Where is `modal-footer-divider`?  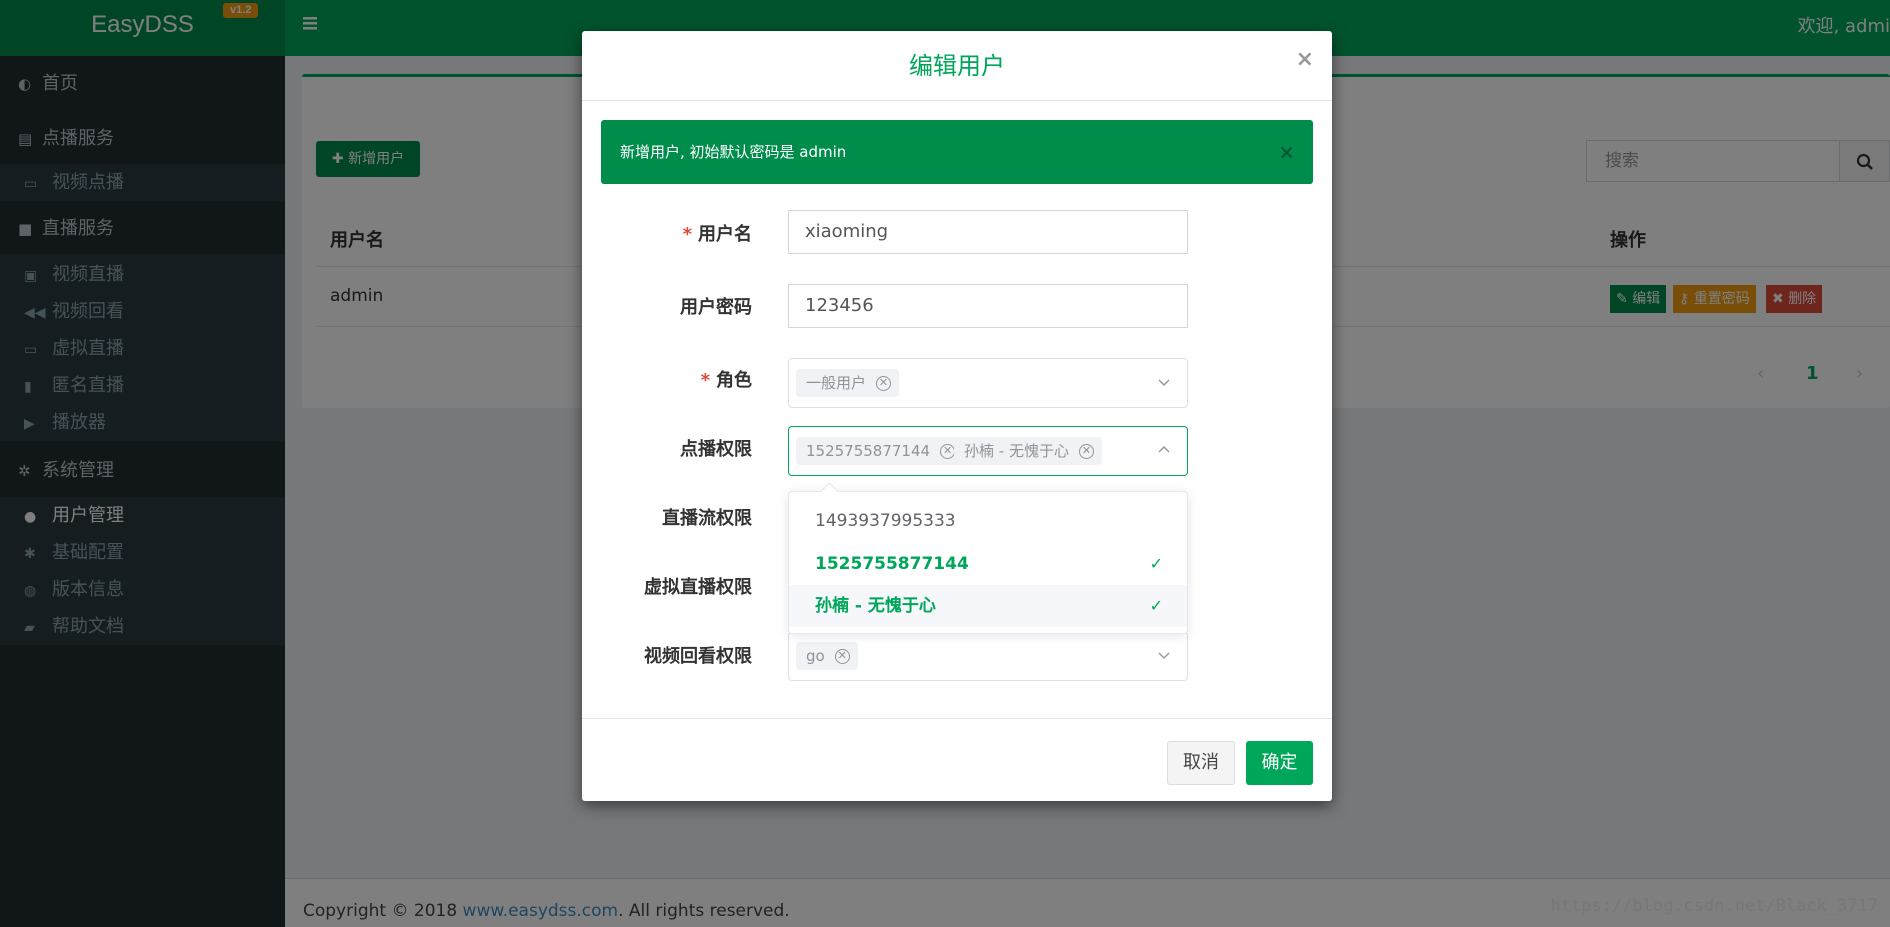
modal-footer-divider is located at coordinates (957, 718).